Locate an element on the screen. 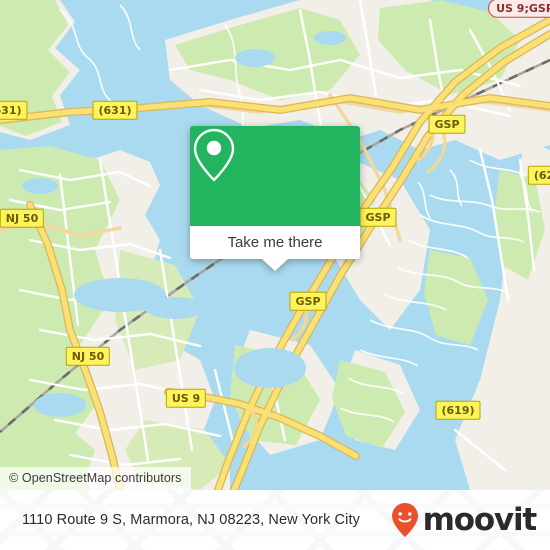  shield-619: (619) is located at coordinates (458, 410).